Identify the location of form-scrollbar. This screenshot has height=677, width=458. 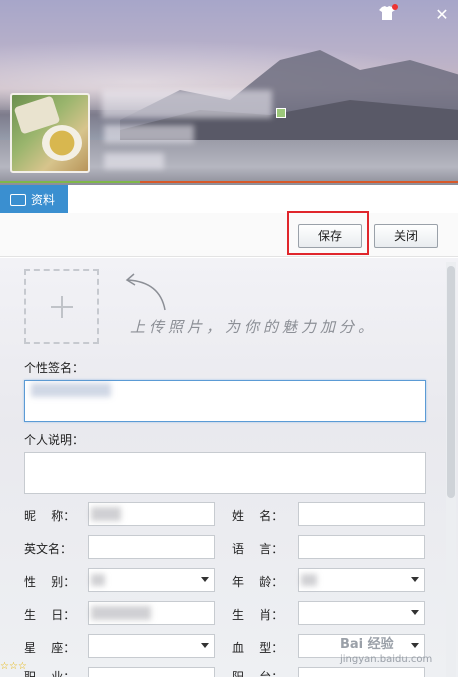
(451, 469).